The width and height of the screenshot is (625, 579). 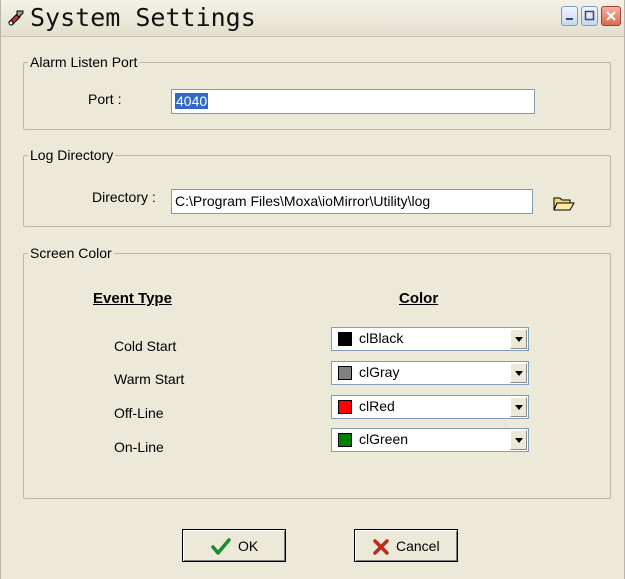 I want to click on maximize-icon, so click(x=589, y=15).